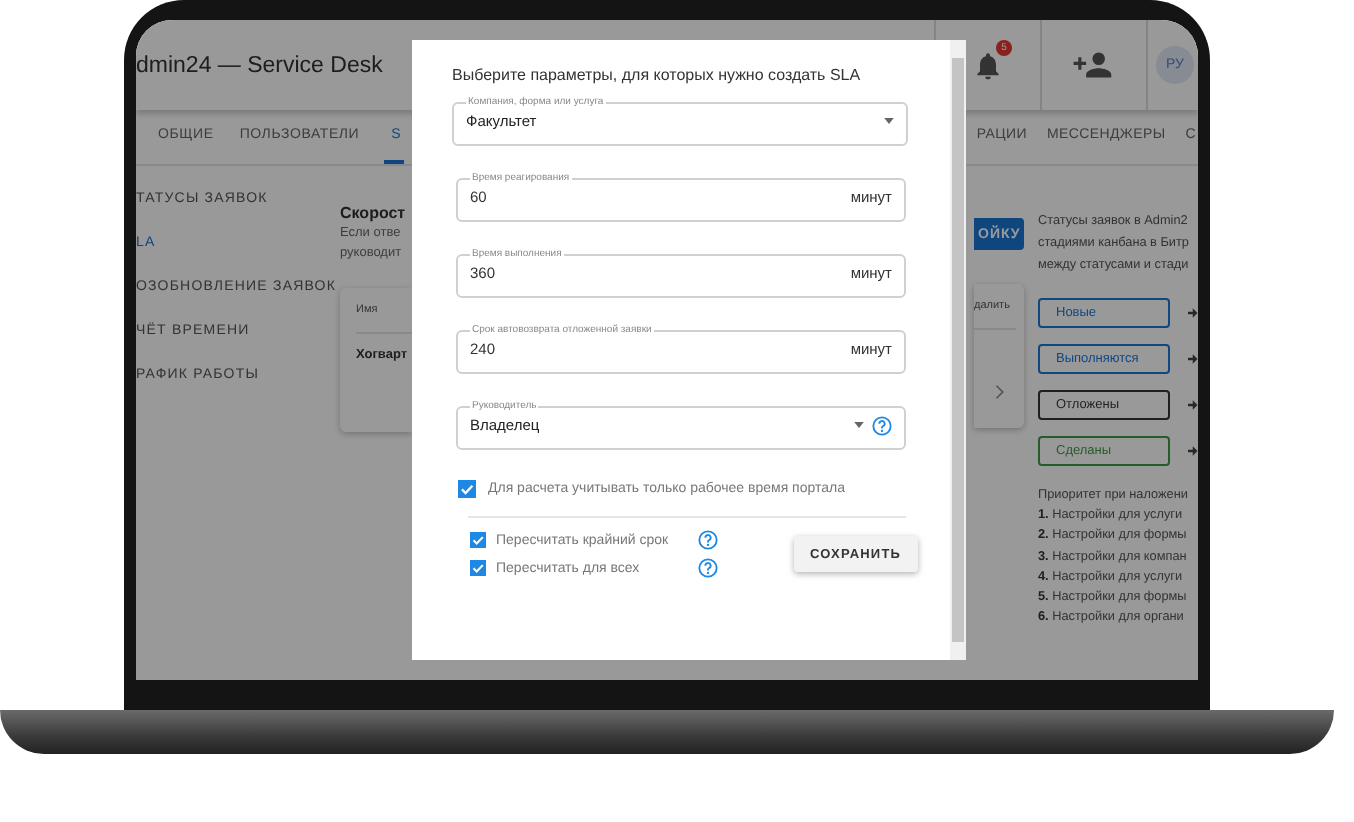 This screenshot has height=822, width=1354. What do you see at coordinates (259, 65) in the screenshot?
I see `app-title: dmin24 — Service Desk` at bounding box center [259, 65].